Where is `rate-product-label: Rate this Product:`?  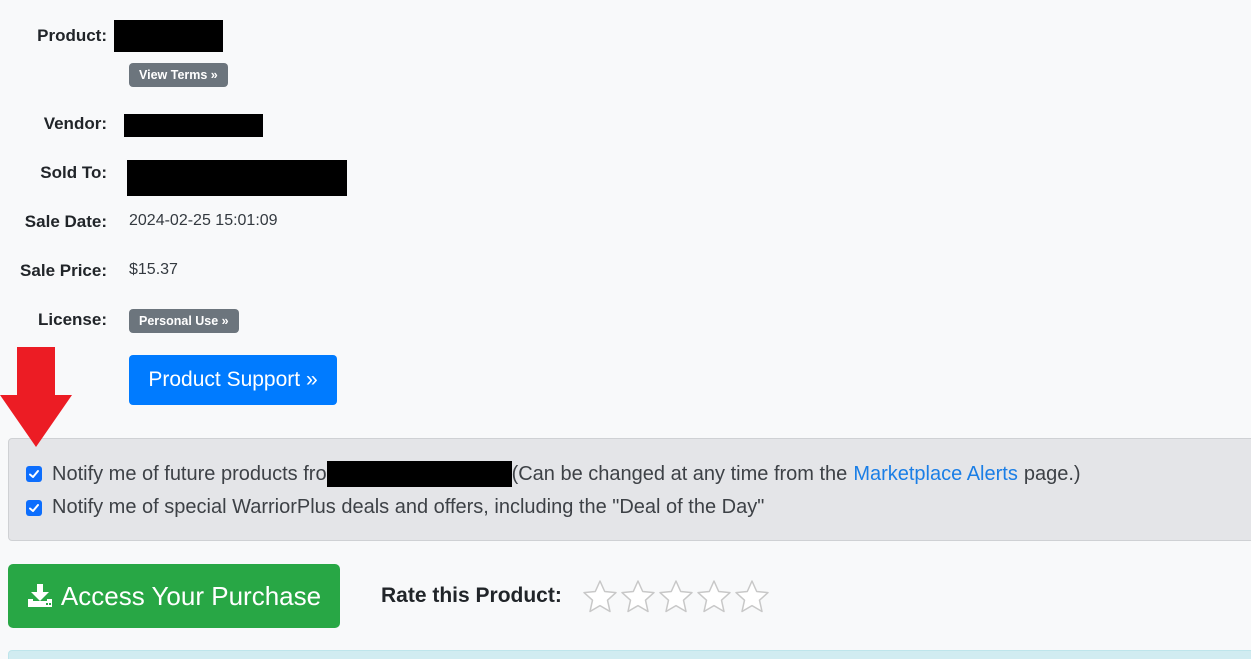
rate-product-label: Rate this Product: is located at coordinates (471, 595).